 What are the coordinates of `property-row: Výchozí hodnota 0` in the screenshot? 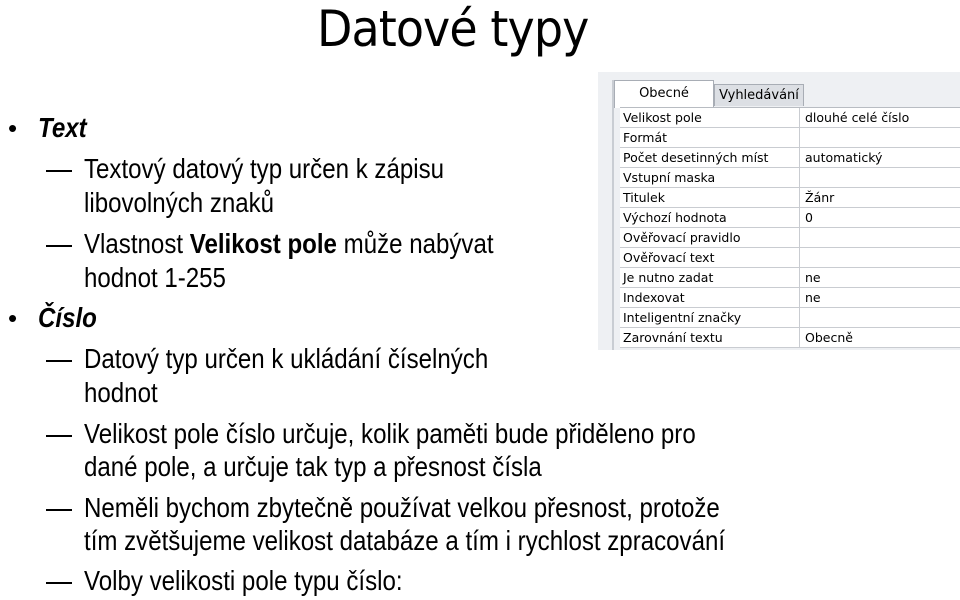 It's located at (790, 218).